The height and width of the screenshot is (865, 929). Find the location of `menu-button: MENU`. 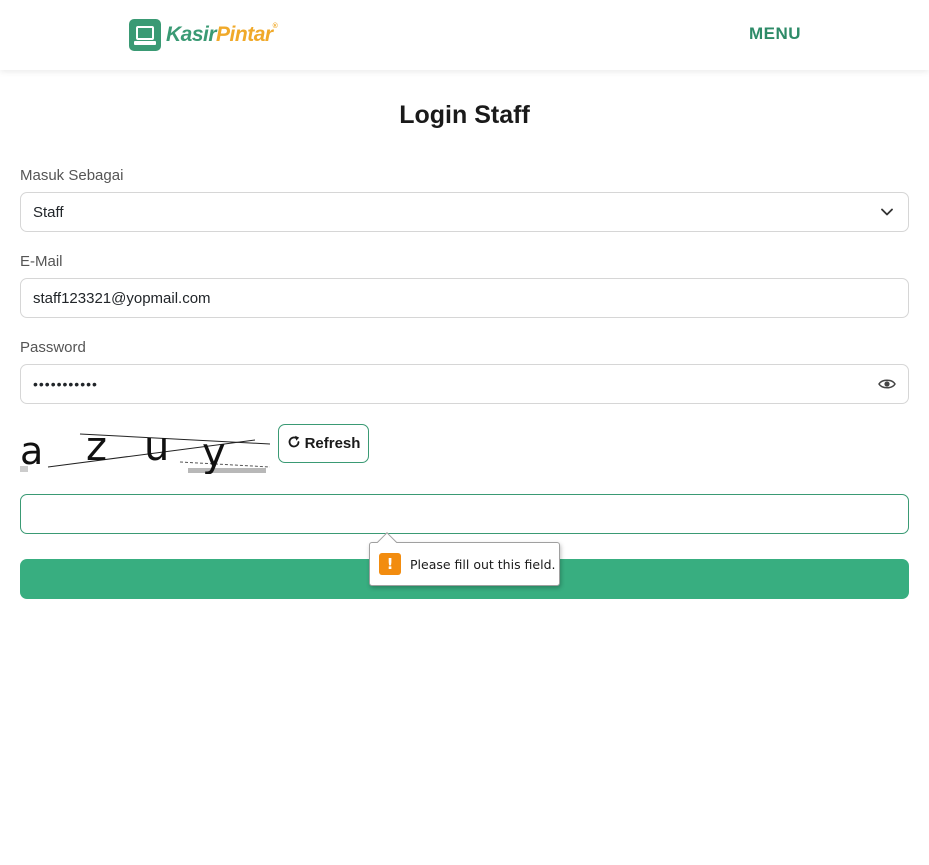

menu-button: MENU is located at coordinates (775, 34).